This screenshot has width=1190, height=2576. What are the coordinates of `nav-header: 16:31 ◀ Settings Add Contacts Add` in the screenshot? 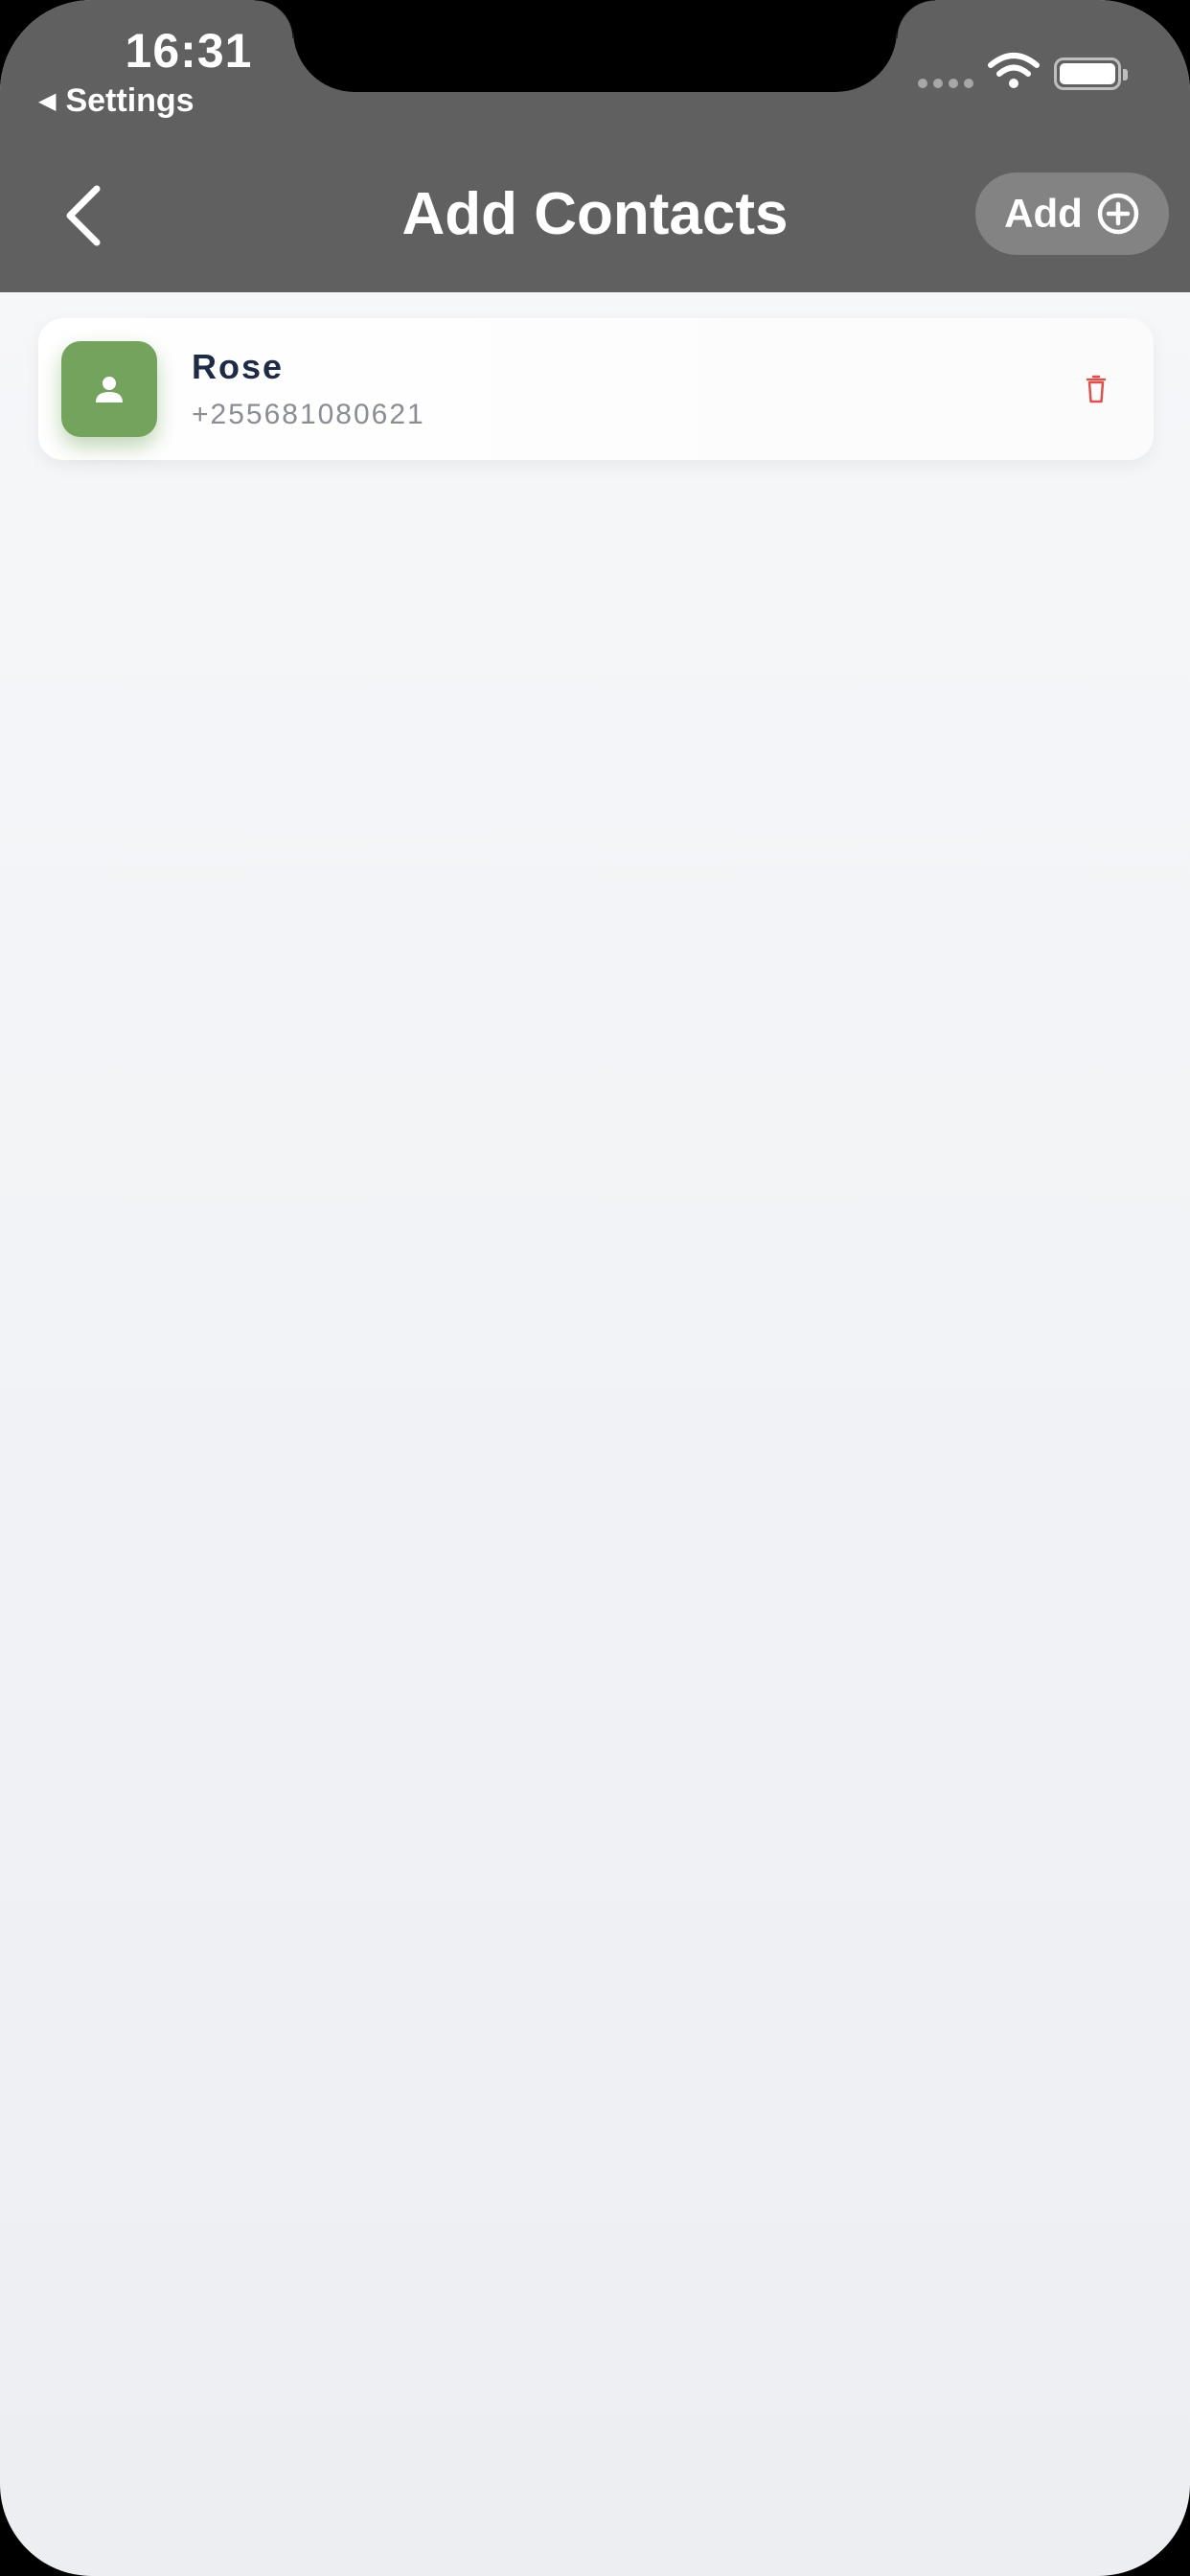 It's located at (595, 146).